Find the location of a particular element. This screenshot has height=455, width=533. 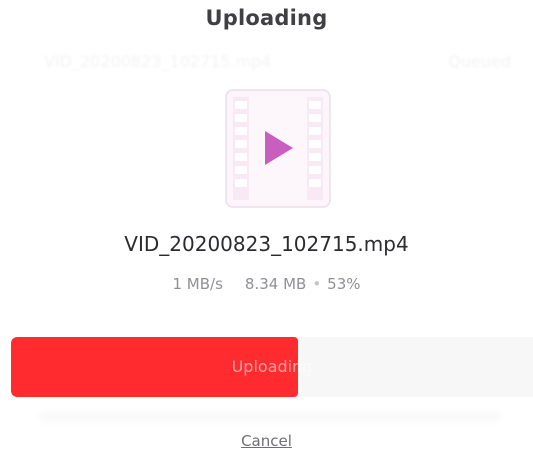

background-file-name: VID_20200823_102715.mp4 is located at coordinates (158, 61).